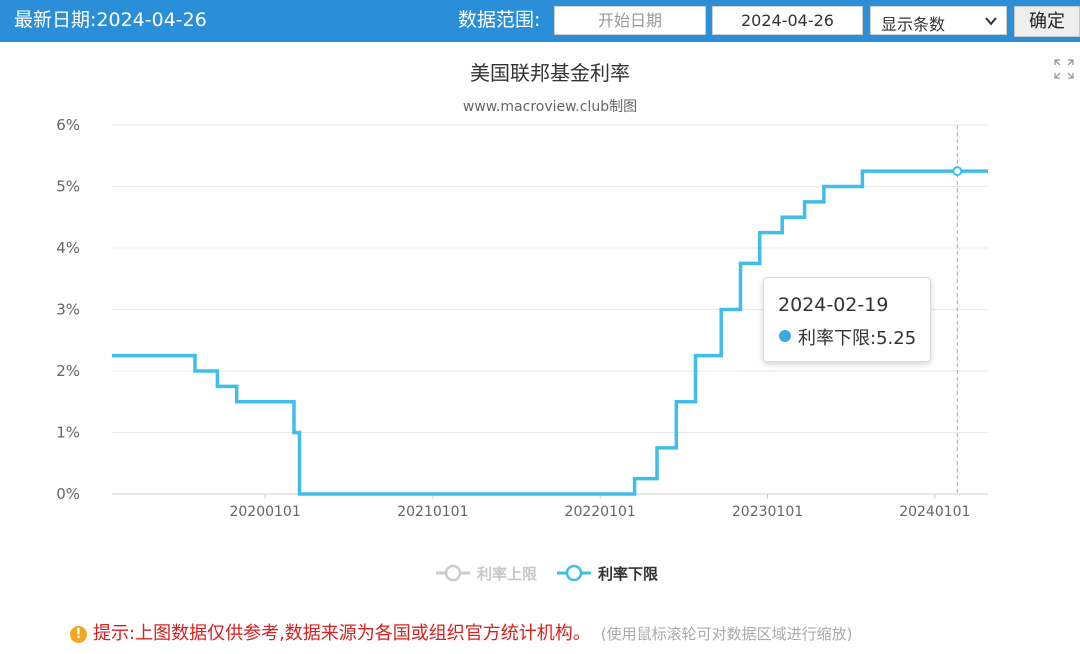  I want to click on legend-item: 利率下限, so click(607, 573).